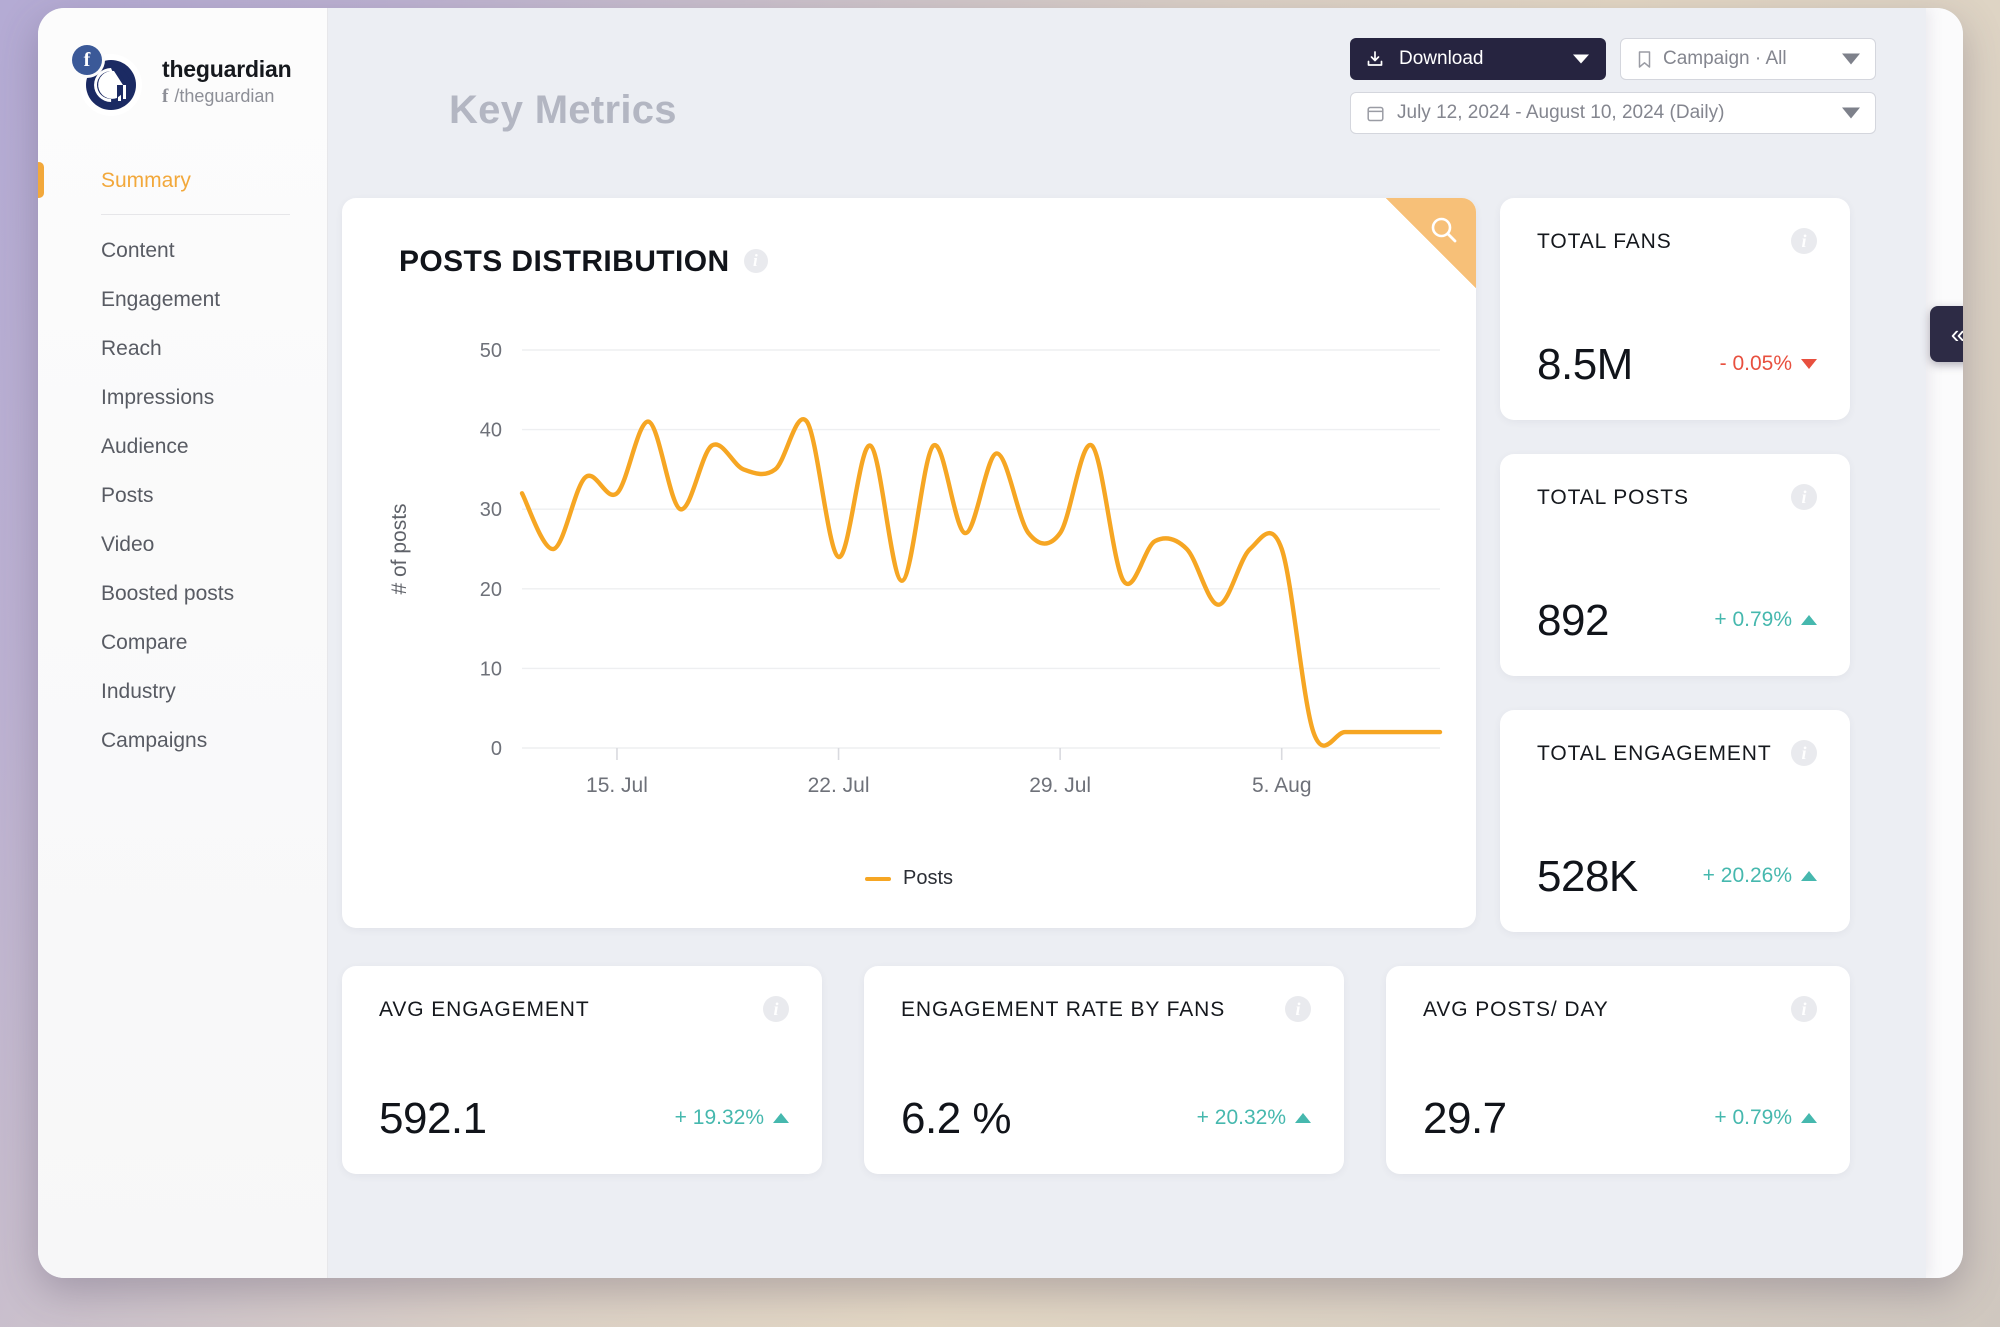 The height and width of the screenshot is (1327, 2000). I want to click on kpi-value: 528K, so click(1587, 876).